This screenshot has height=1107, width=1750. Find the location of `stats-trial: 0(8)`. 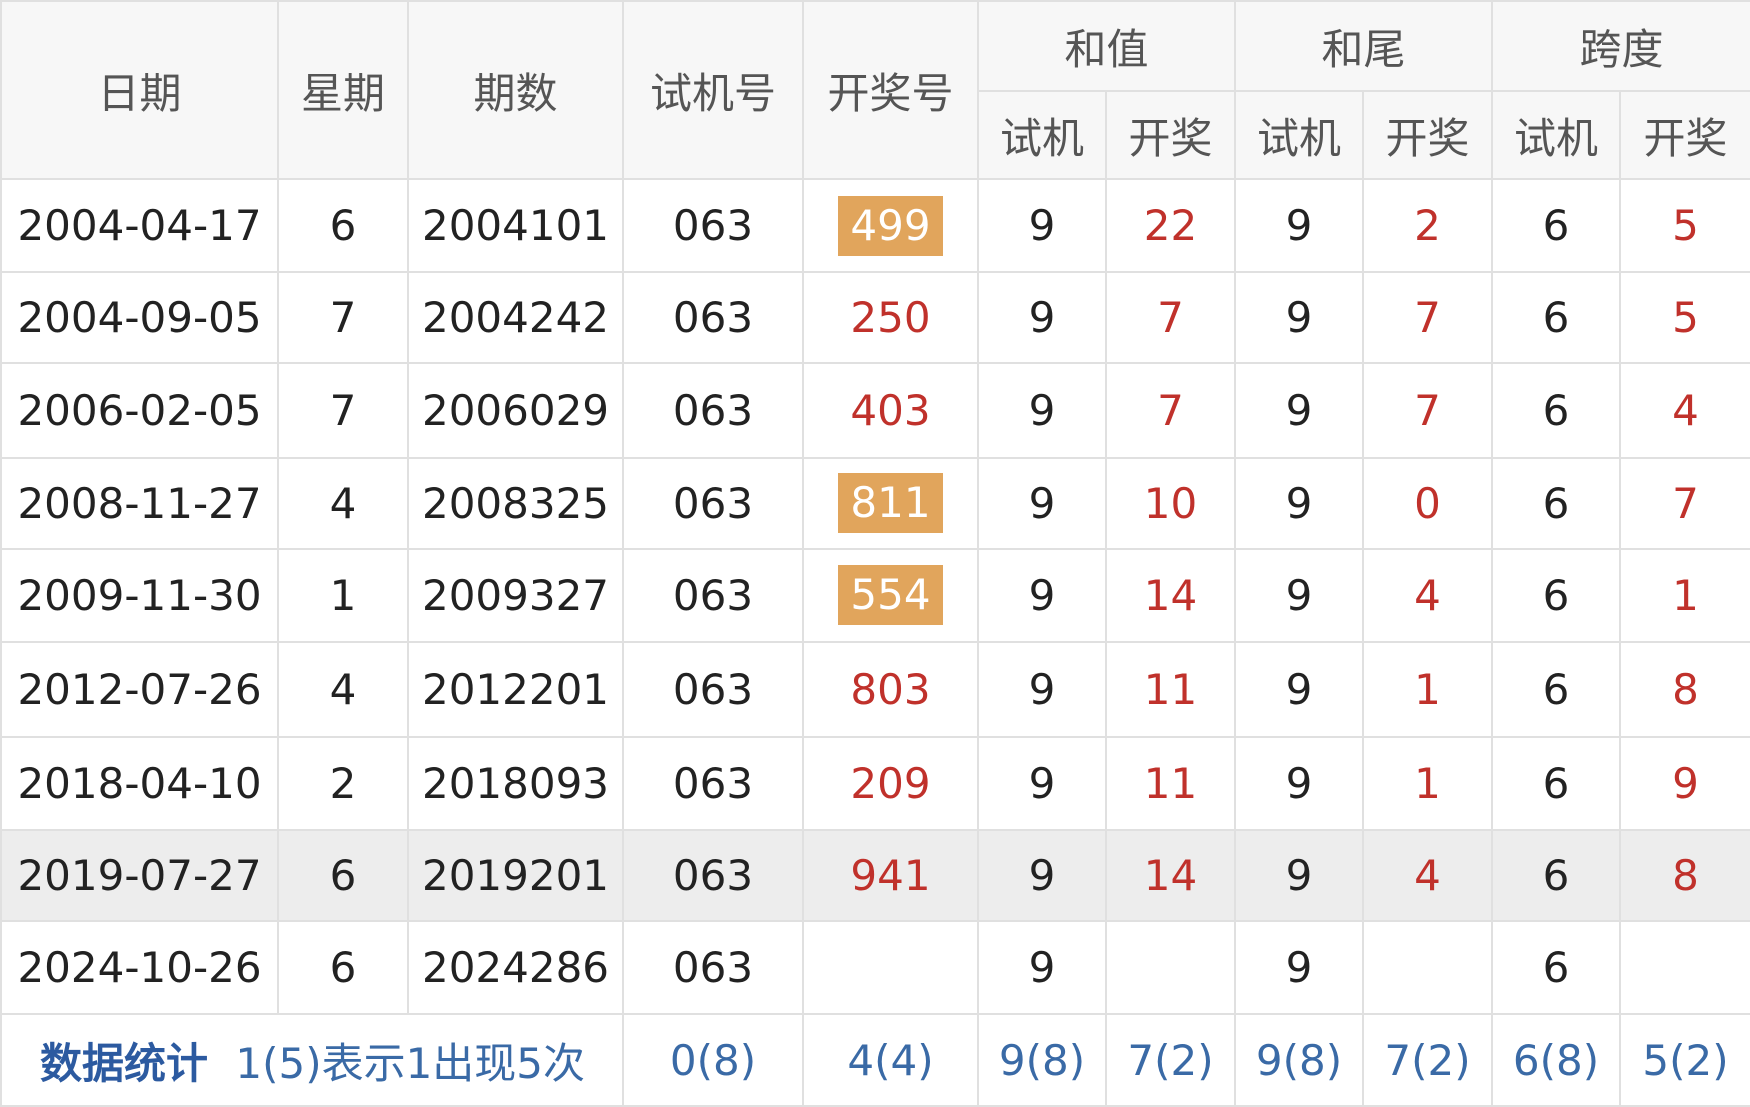

stats-trial: 0(8) is located at coordinates (713, 1060).